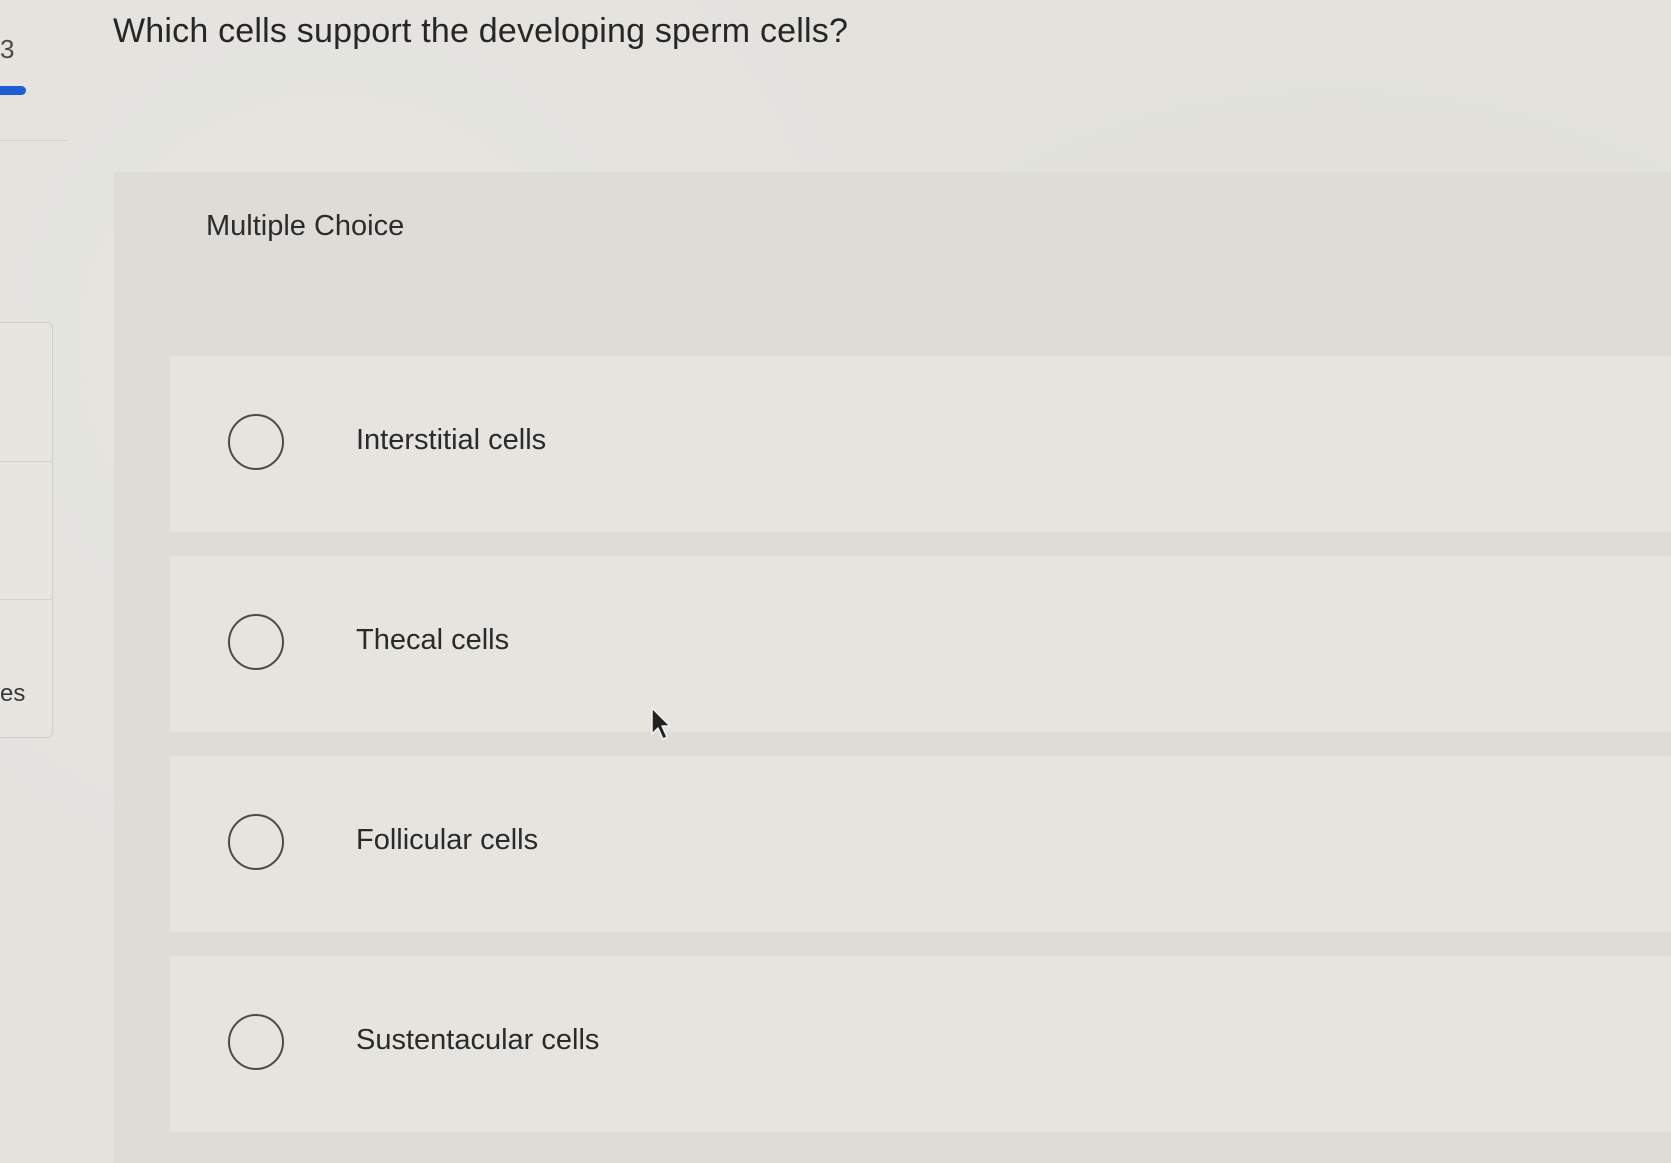  What do you see at coordinates (920, 444) in the screenshot?
I see `answer-option: Interstitial cells` at bounding box center [920, 444].